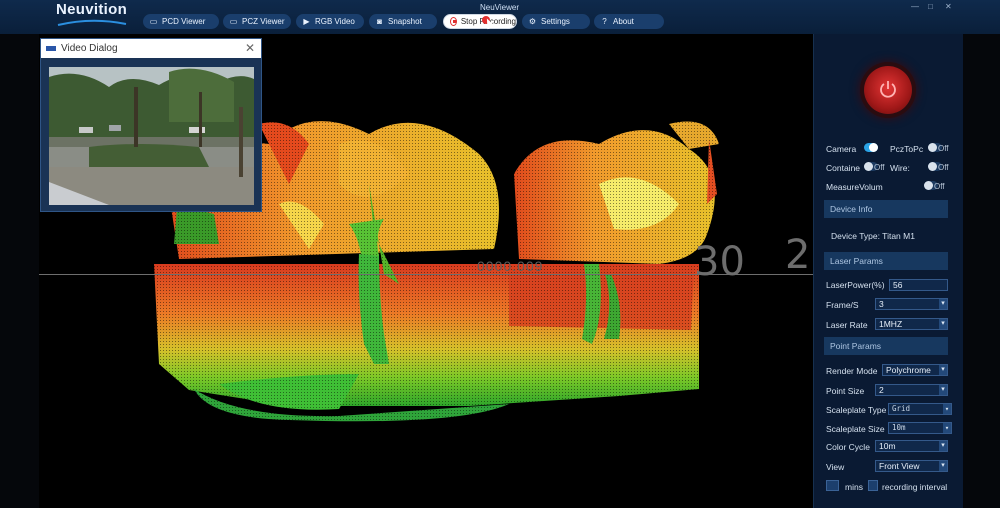 Image resolution: width=1000 pixels, height=508 pixels. What do you see at coordinates (943, 167) in the screenshot?
I see `wire-state: Off` at bounding box center [943, 167].